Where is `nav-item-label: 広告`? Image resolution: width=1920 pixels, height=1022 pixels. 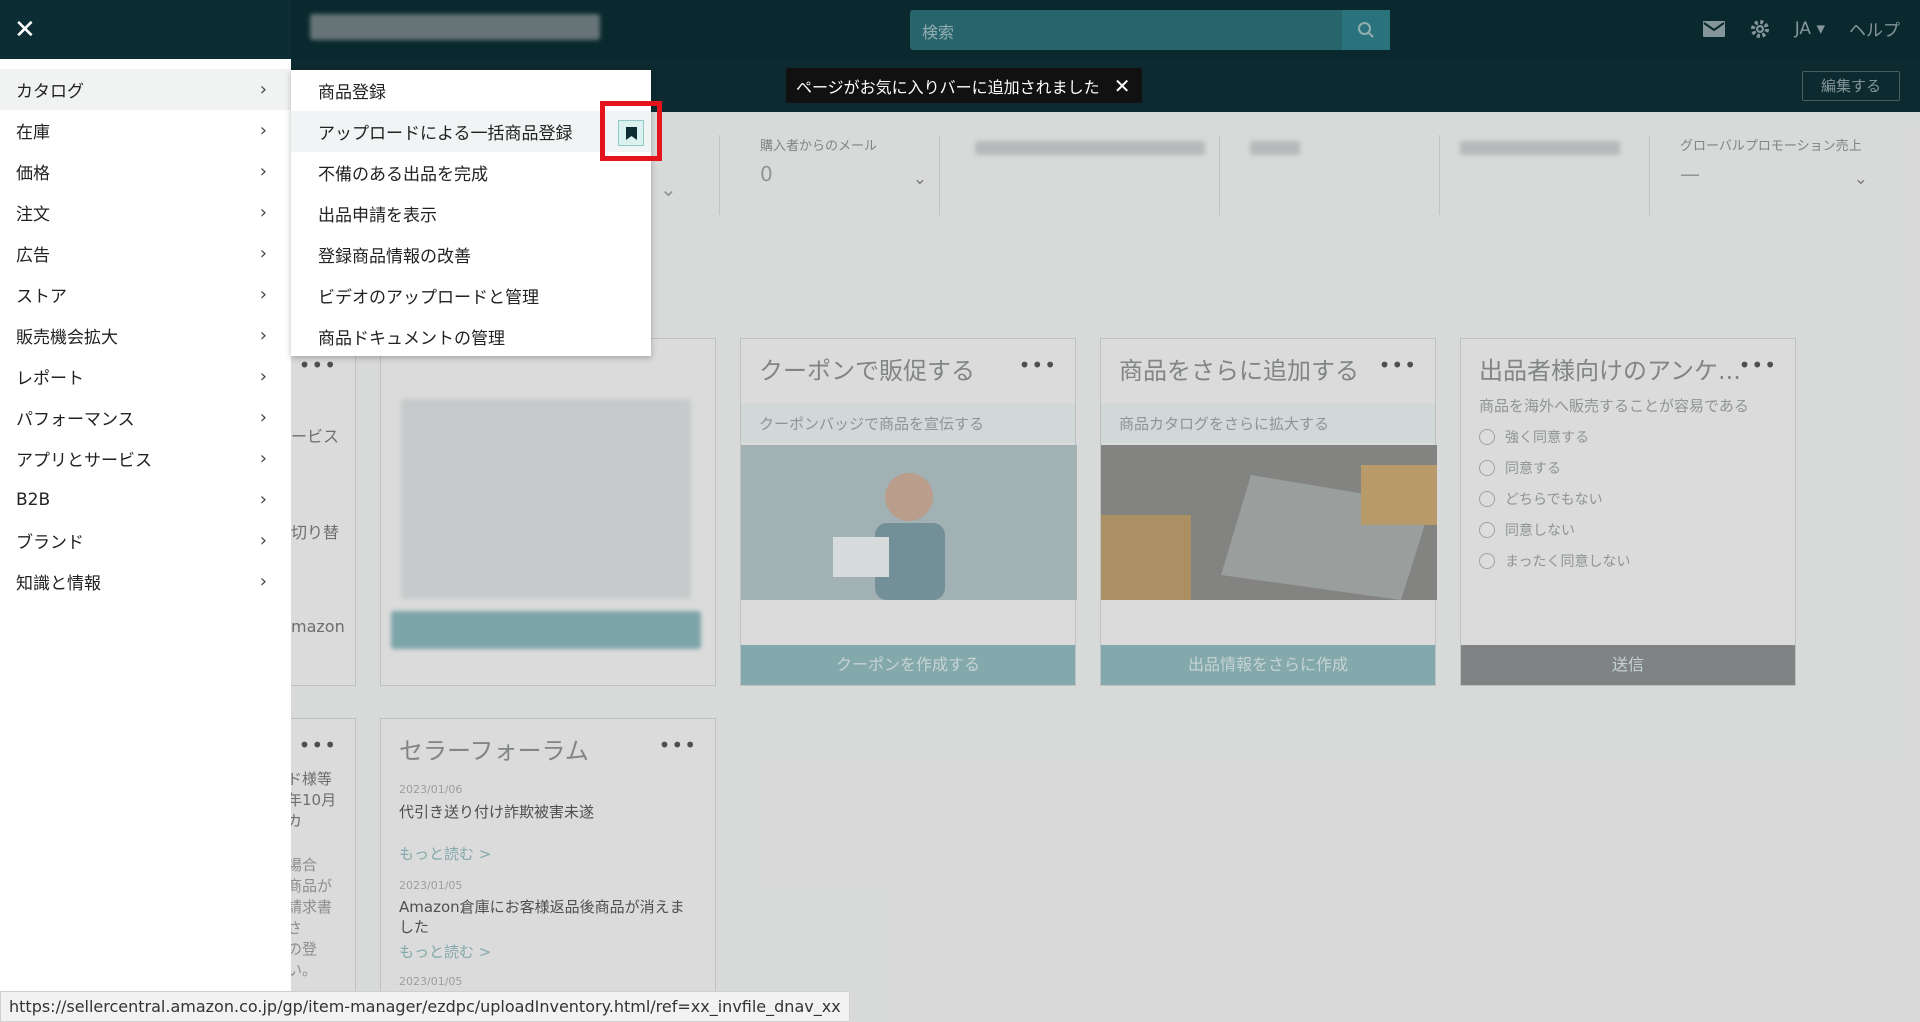 nav-item-label: 広告 is located at coordinates (33, 256).